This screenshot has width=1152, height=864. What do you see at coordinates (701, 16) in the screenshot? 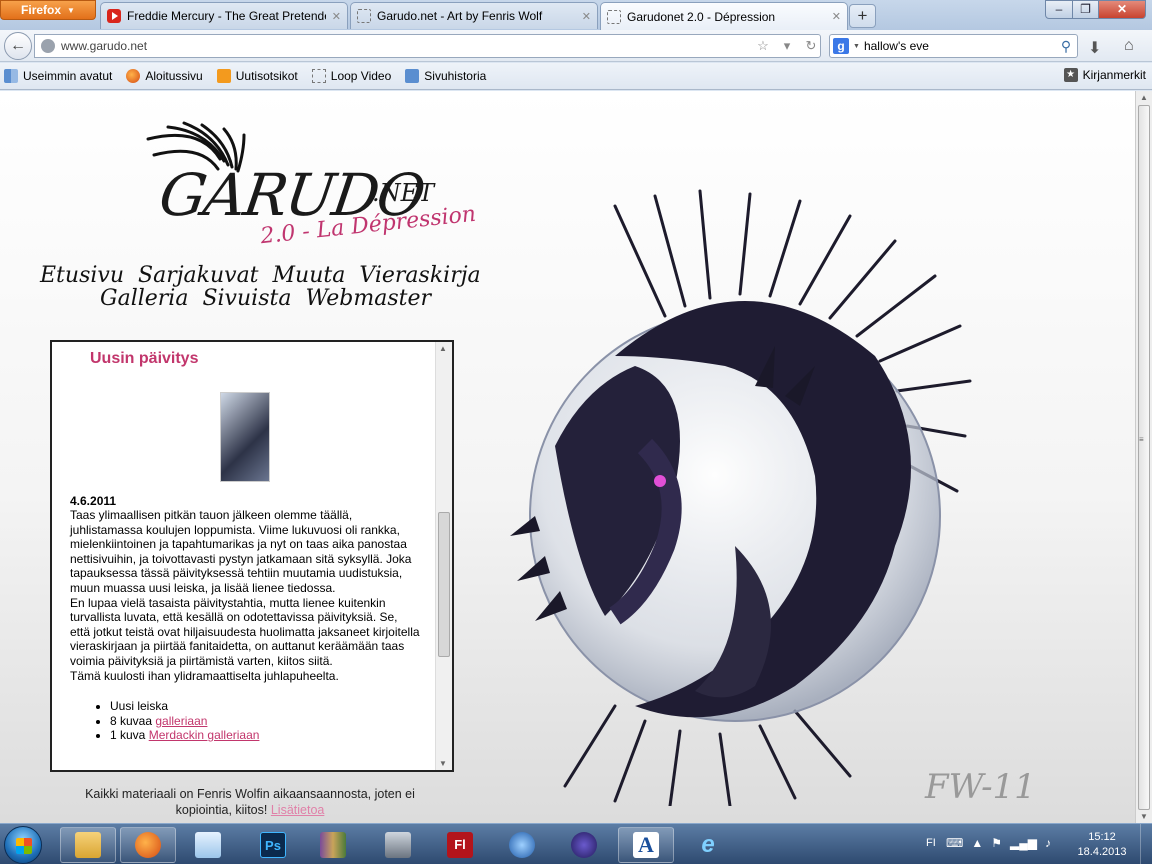
I see `tab-label: Garudonet 2.0 - Dépression` at bounding box center [701, 16].